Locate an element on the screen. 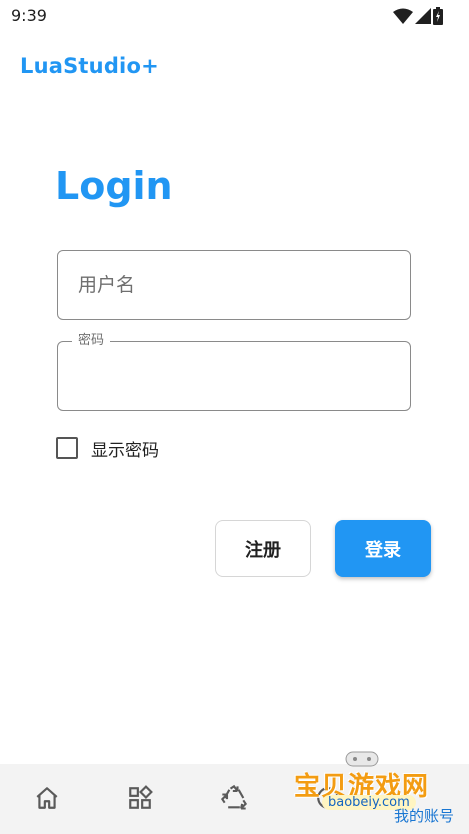 Image resolution: width=469 pixels, height=834 pixels. show-password-toggle: 显示密码 is located at coordinates (107, 448).